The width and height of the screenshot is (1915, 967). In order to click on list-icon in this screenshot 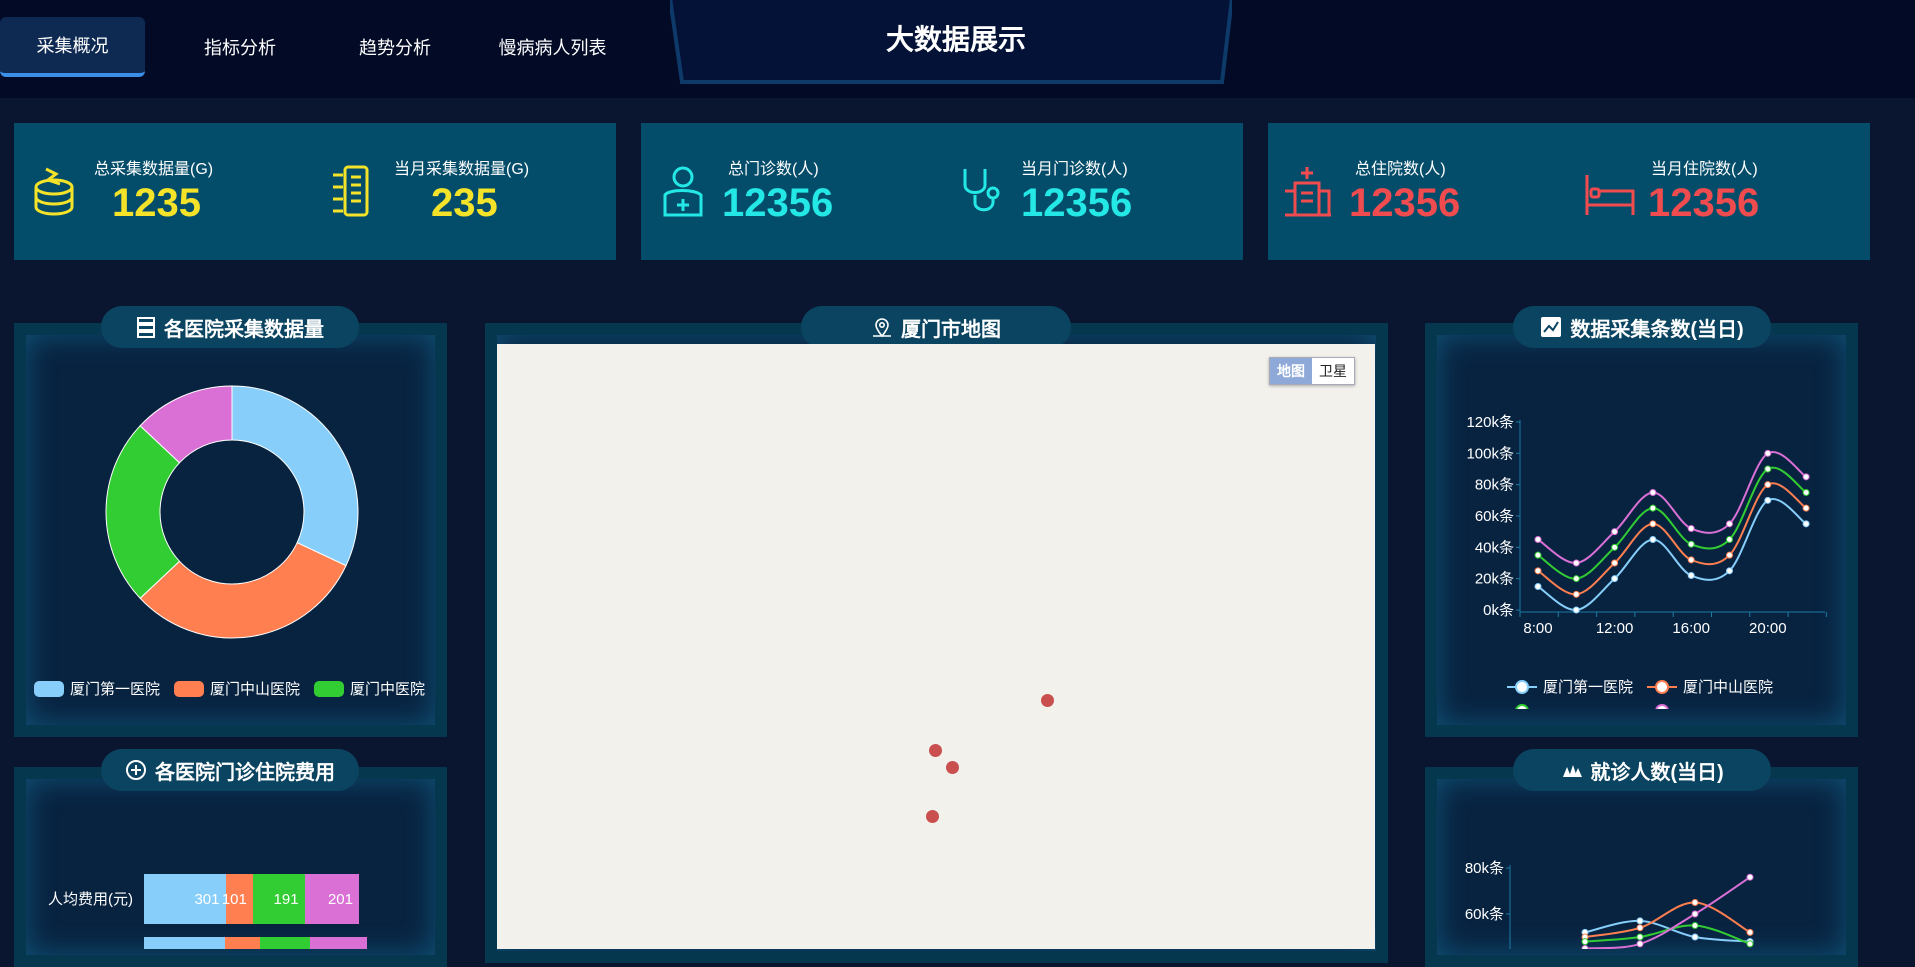, I will do `click(146, 327)`.